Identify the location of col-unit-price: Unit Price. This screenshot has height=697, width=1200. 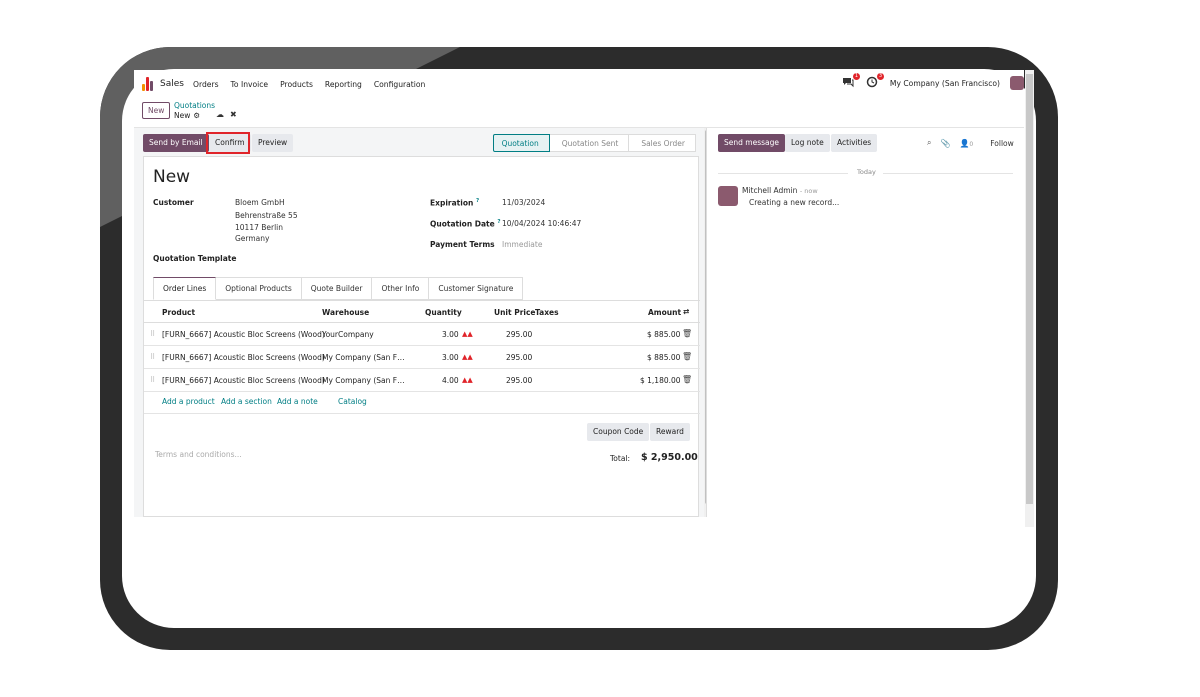
(515, 312).